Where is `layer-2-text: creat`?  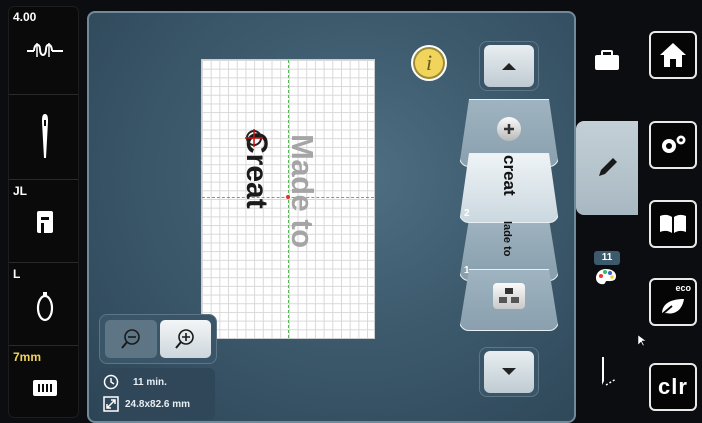 layer-2-text: creat is located at coordinates (509, 175).